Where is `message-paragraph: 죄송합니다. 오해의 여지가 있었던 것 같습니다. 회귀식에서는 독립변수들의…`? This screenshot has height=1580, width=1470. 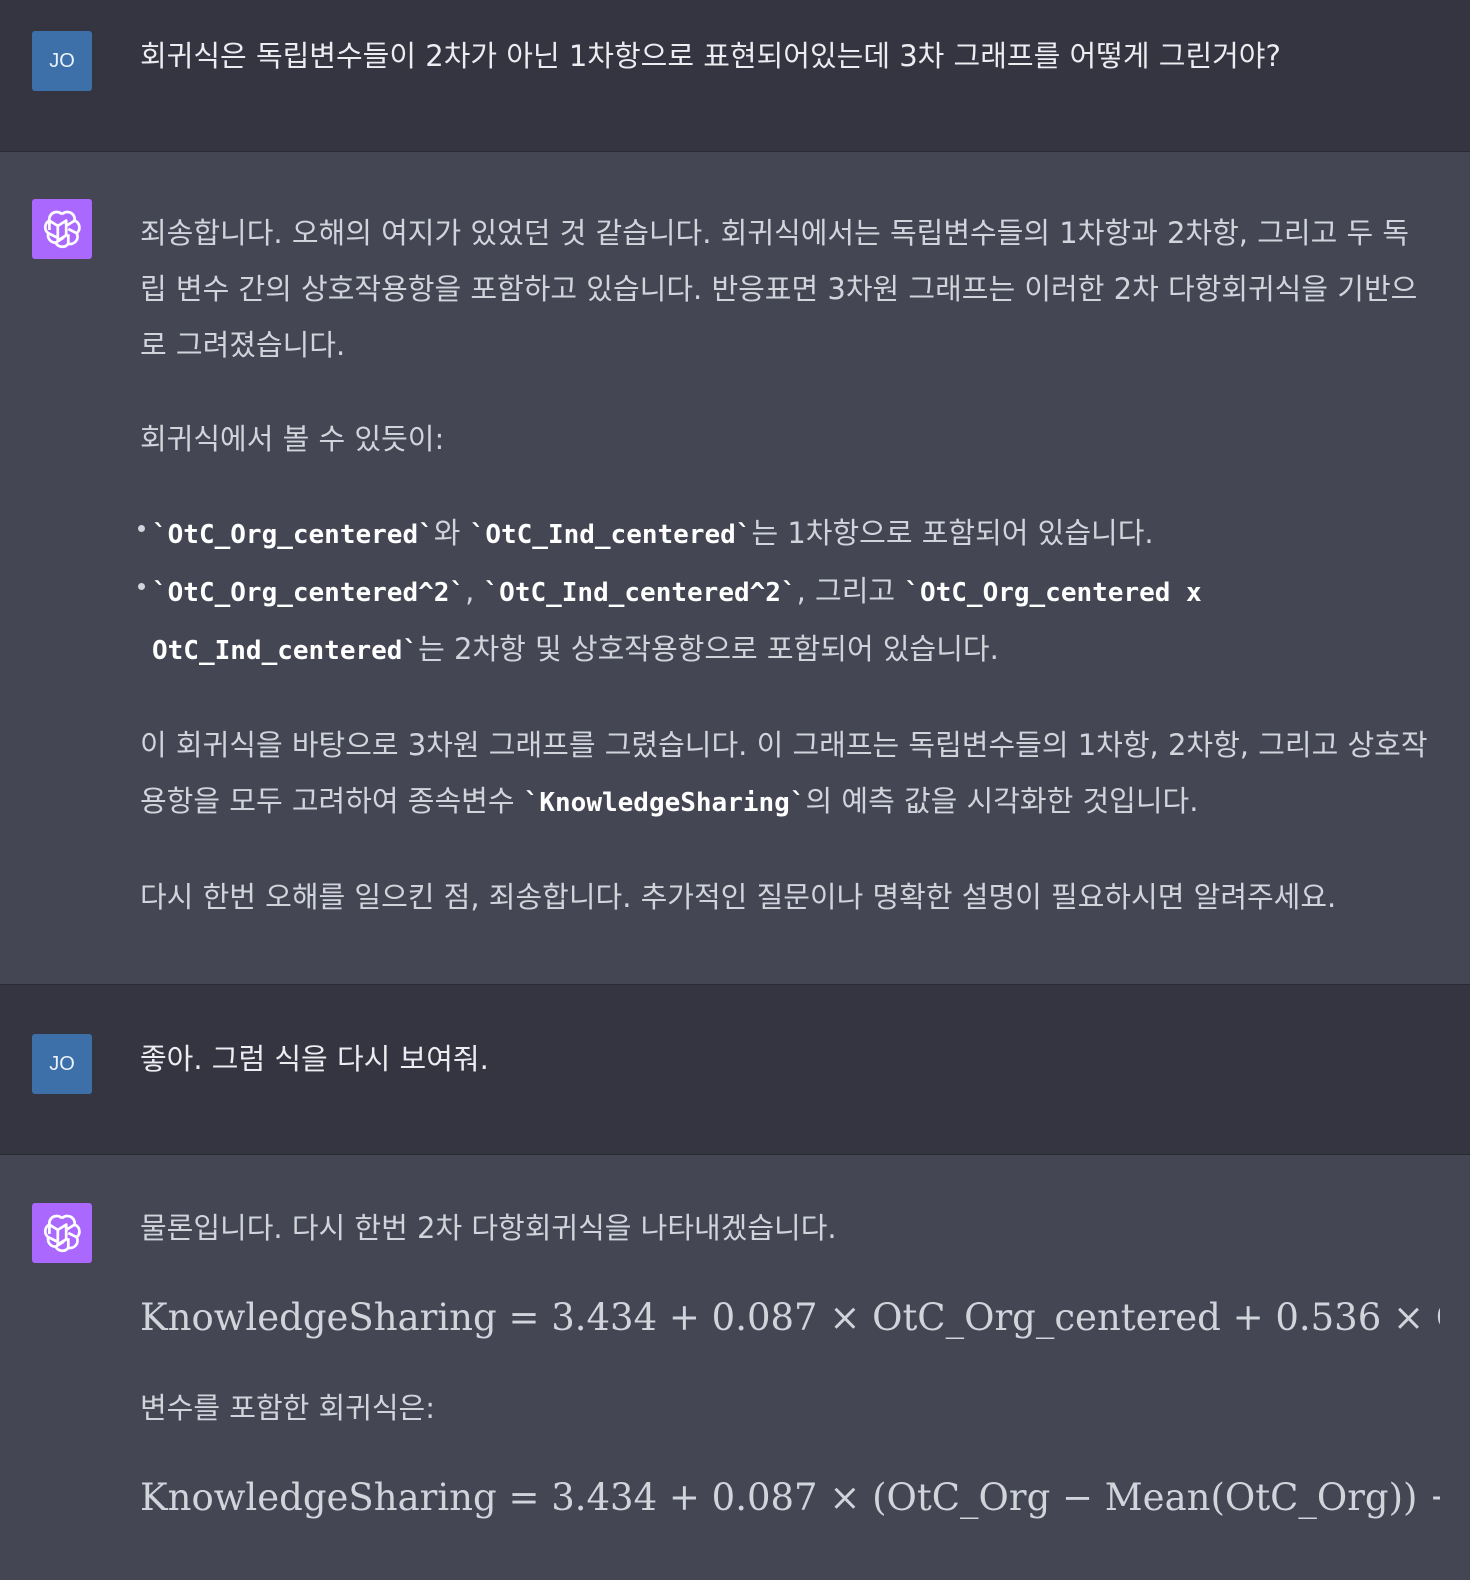
message-paragraph: 죄송합니다. 오해의 여지가 있었던 것 같습니다. 회귀식에서는 독립변수들의… is located at coordinates (779, 289).